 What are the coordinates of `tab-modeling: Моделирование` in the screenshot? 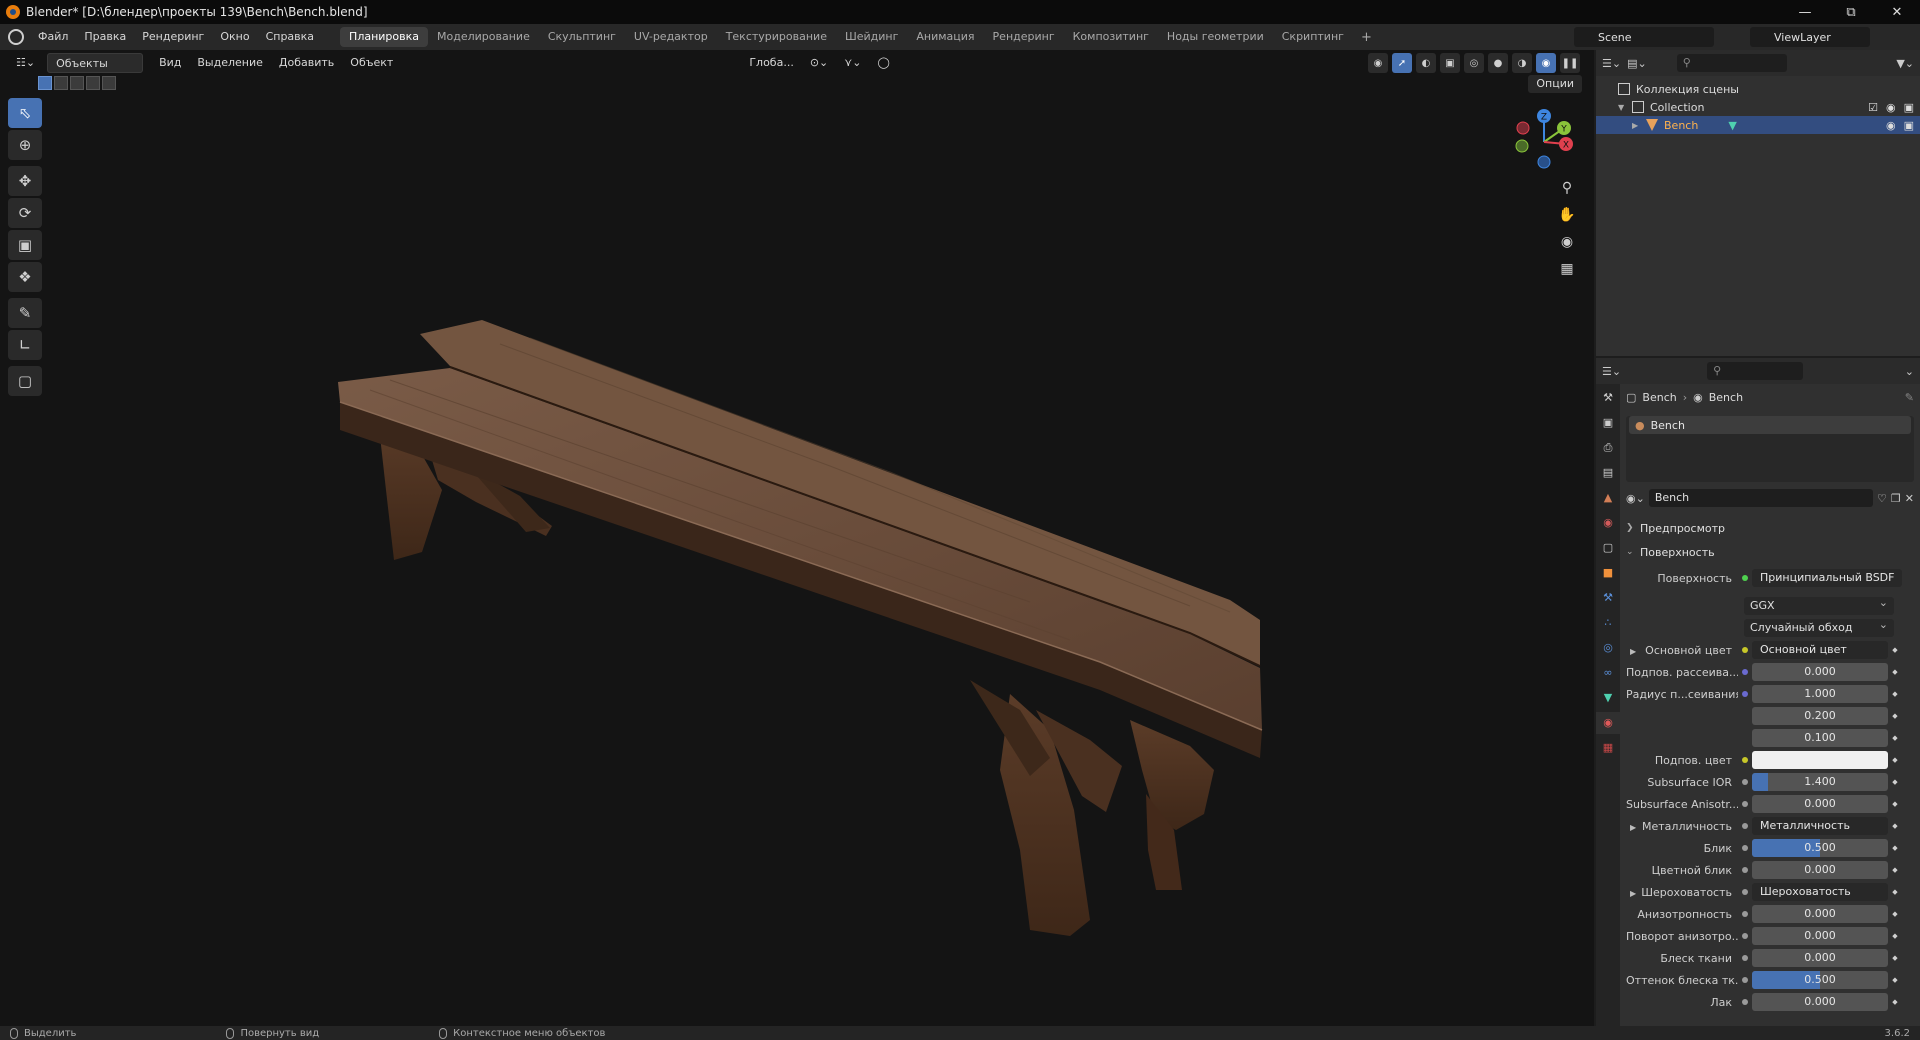 It's located at (483, 37).